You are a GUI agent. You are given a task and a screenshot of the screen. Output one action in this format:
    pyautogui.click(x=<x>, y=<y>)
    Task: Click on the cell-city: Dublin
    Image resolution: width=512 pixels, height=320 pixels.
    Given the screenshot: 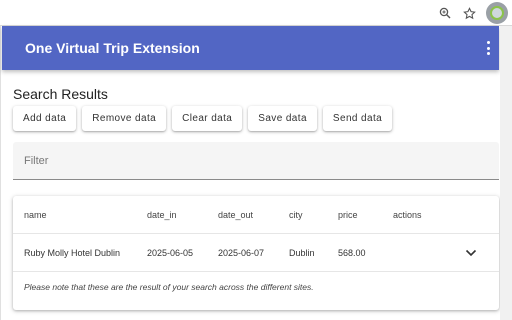 What is the action you would take?
    pyautogui.click(x=302, y=253)
    